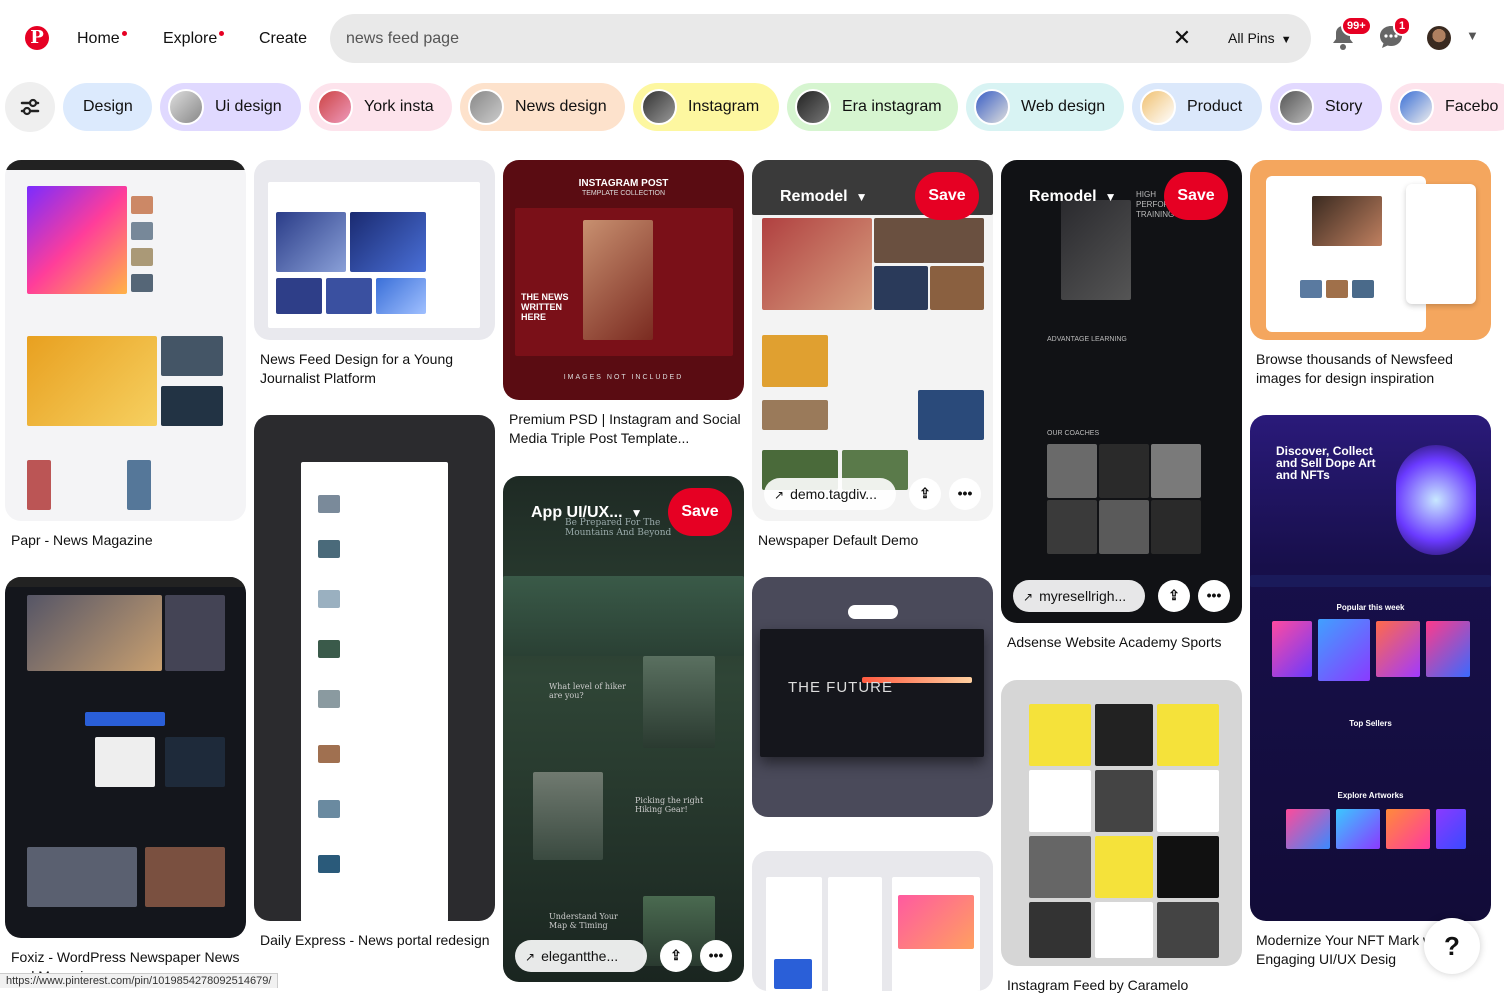 The height and width of the screenshot is (995, 1504). I want to click on board-selector: App UI/UX... ▼, so click(586, 513).